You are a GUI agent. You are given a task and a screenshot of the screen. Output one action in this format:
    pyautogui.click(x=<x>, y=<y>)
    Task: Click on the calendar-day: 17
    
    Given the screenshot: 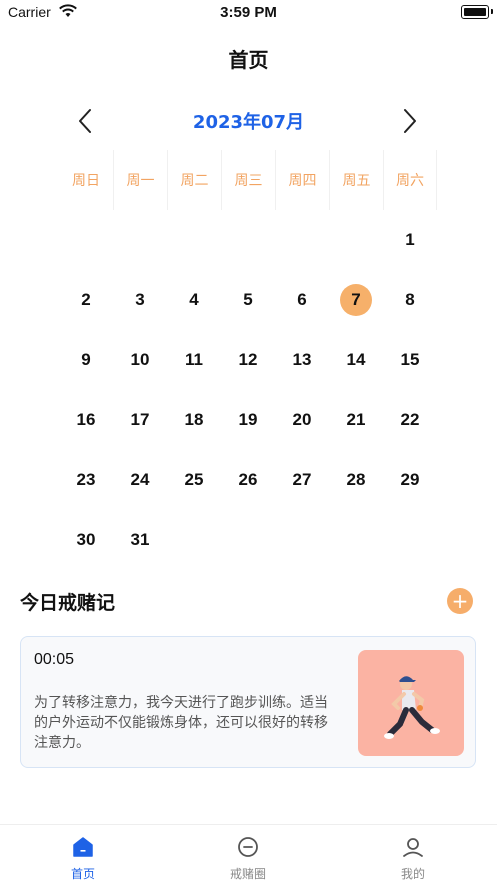 What is the action you would take?
    pyautogui.click(x=140, y=420)
    